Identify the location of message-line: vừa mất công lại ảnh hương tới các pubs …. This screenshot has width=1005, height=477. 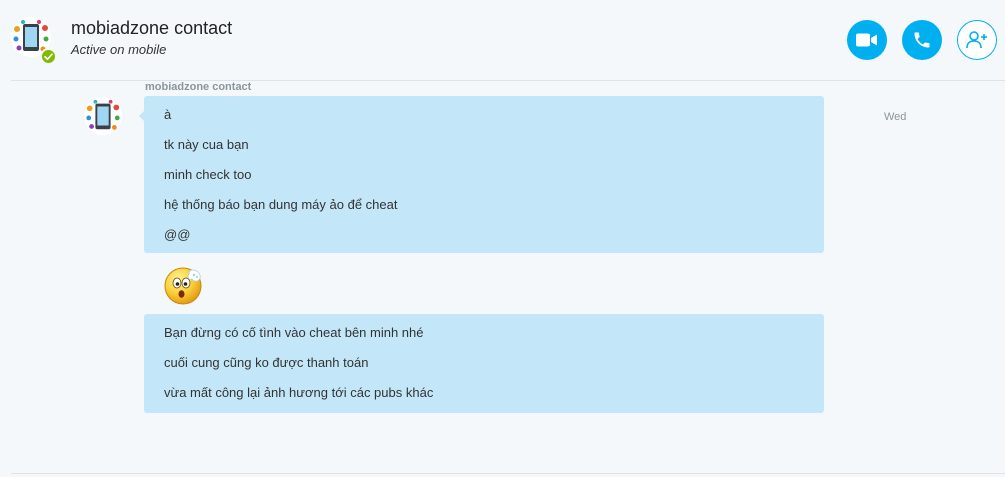
(299, 392).